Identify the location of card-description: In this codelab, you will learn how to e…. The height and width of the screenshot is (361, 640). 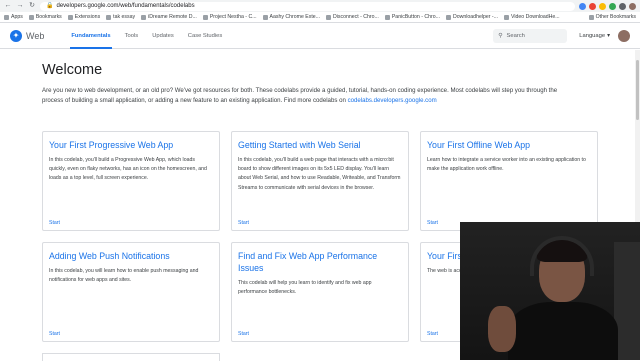
(124, 276).